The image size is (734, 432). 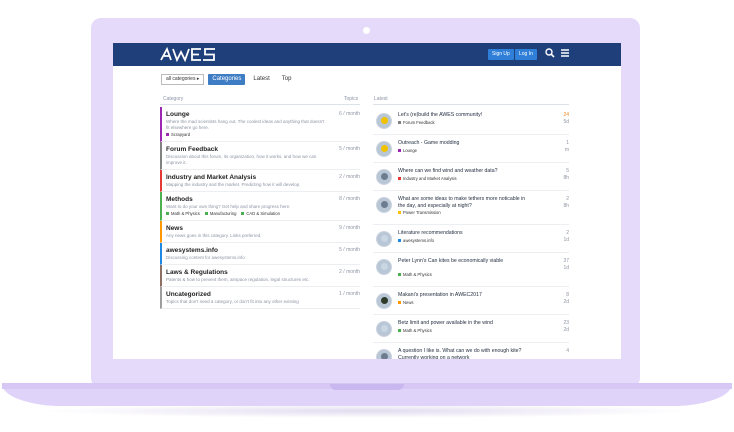 What do you see at coordinates (349, 199) in the screenshot?
I see `topics-per-month: 8 / month` at bounding box center [349, 199].